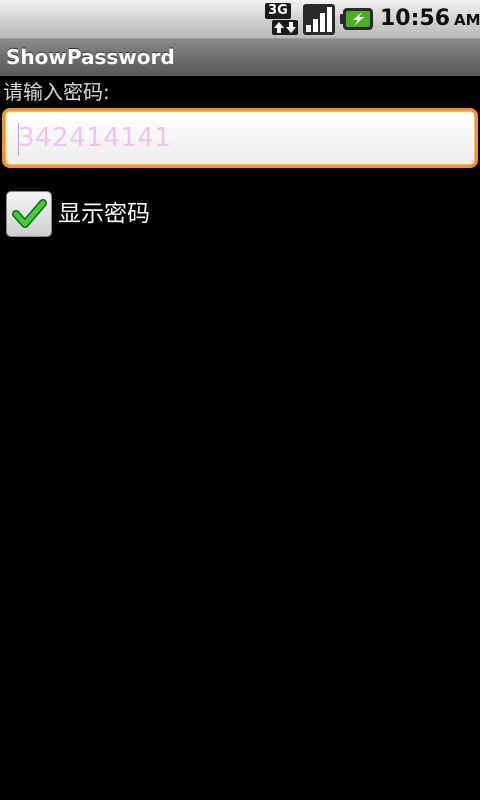 Image resolution: width=480 pixels, height=800 pixels. I want to click on data-activity-arrows, so click(285, 27).